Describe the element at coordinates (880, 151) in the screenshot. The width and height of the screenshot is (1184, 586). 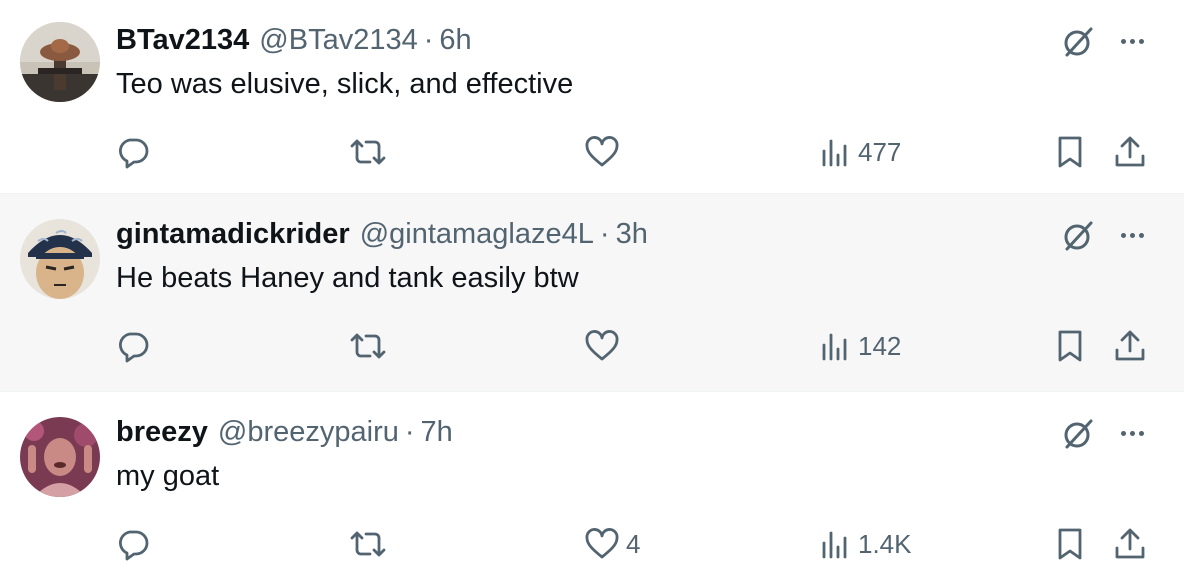
I see `view-count: 477` at that location.